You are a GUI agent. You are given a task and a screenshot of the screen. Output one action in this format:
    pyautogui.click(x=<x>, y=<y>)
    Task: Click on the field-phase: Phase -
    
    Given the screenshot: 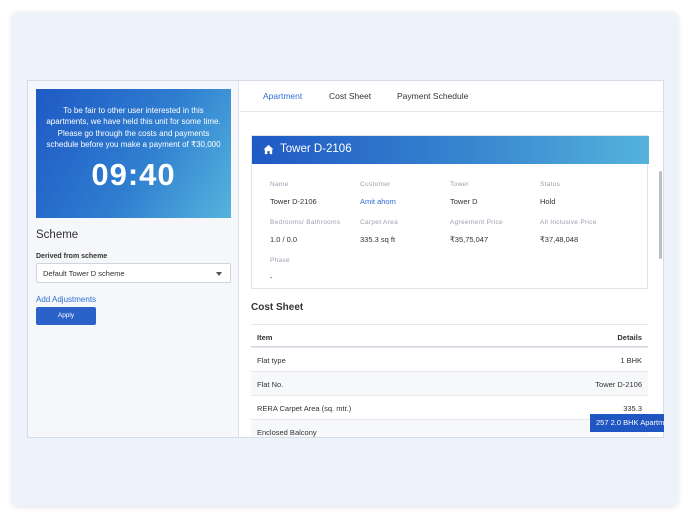 What is the action you would take?
    pyautogui.click(x=280, y=269)
    